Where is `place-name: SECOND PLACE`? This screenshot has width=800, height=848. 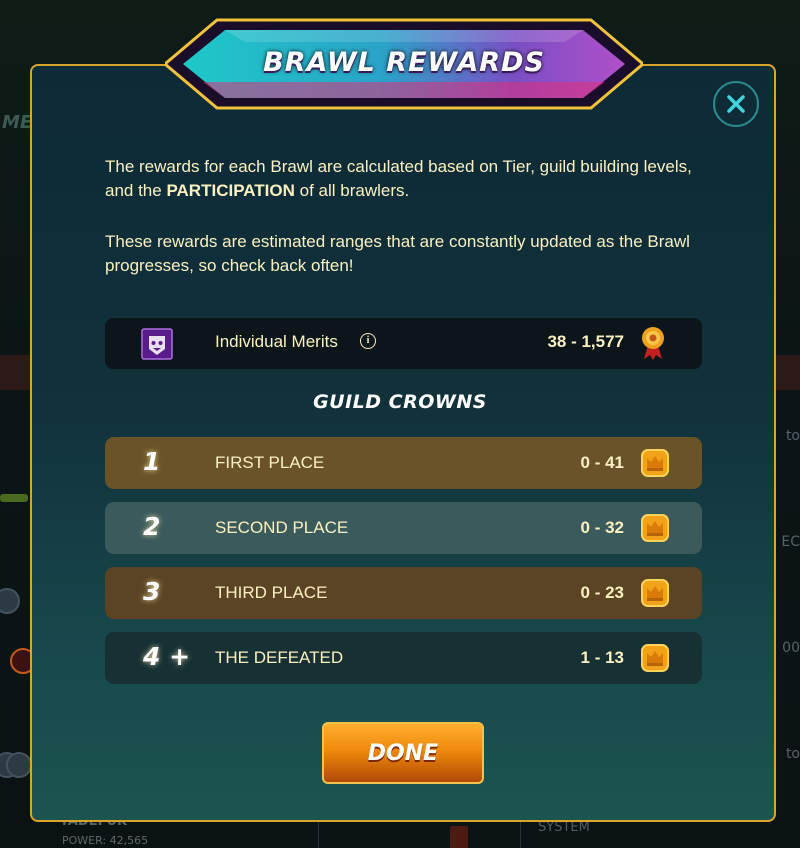
place-name: SECOND PLACE is located at coordinates (282, 527).